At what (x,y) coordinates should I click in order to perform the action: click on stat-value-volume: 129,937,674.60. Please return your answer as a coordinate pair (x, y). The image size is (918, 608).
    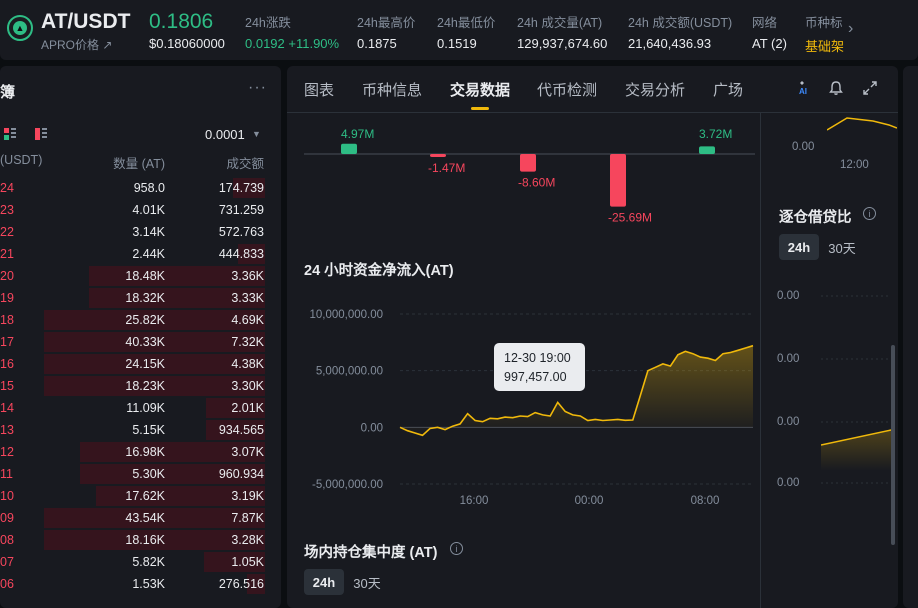
    Looking at the image, I should click on (562, 43).